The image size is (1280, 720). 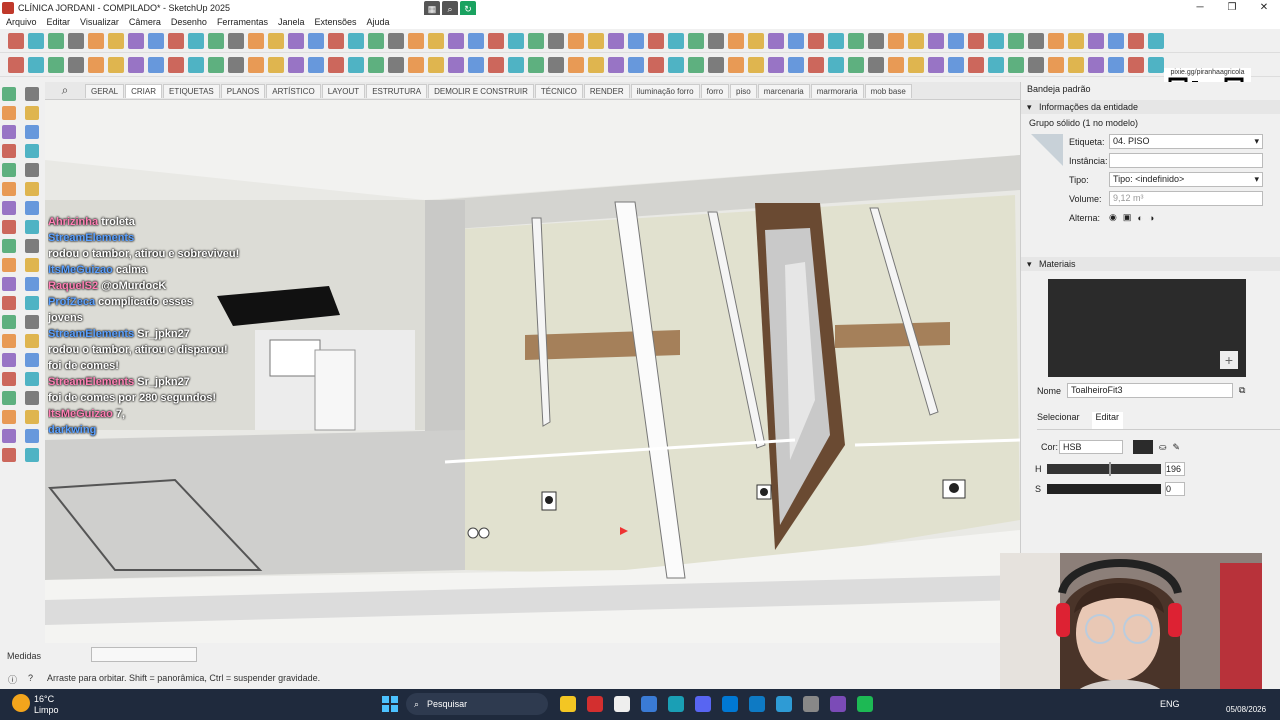 I want to click on scene-tab-6: ESTRUTURA, so click(x=397, y=90).